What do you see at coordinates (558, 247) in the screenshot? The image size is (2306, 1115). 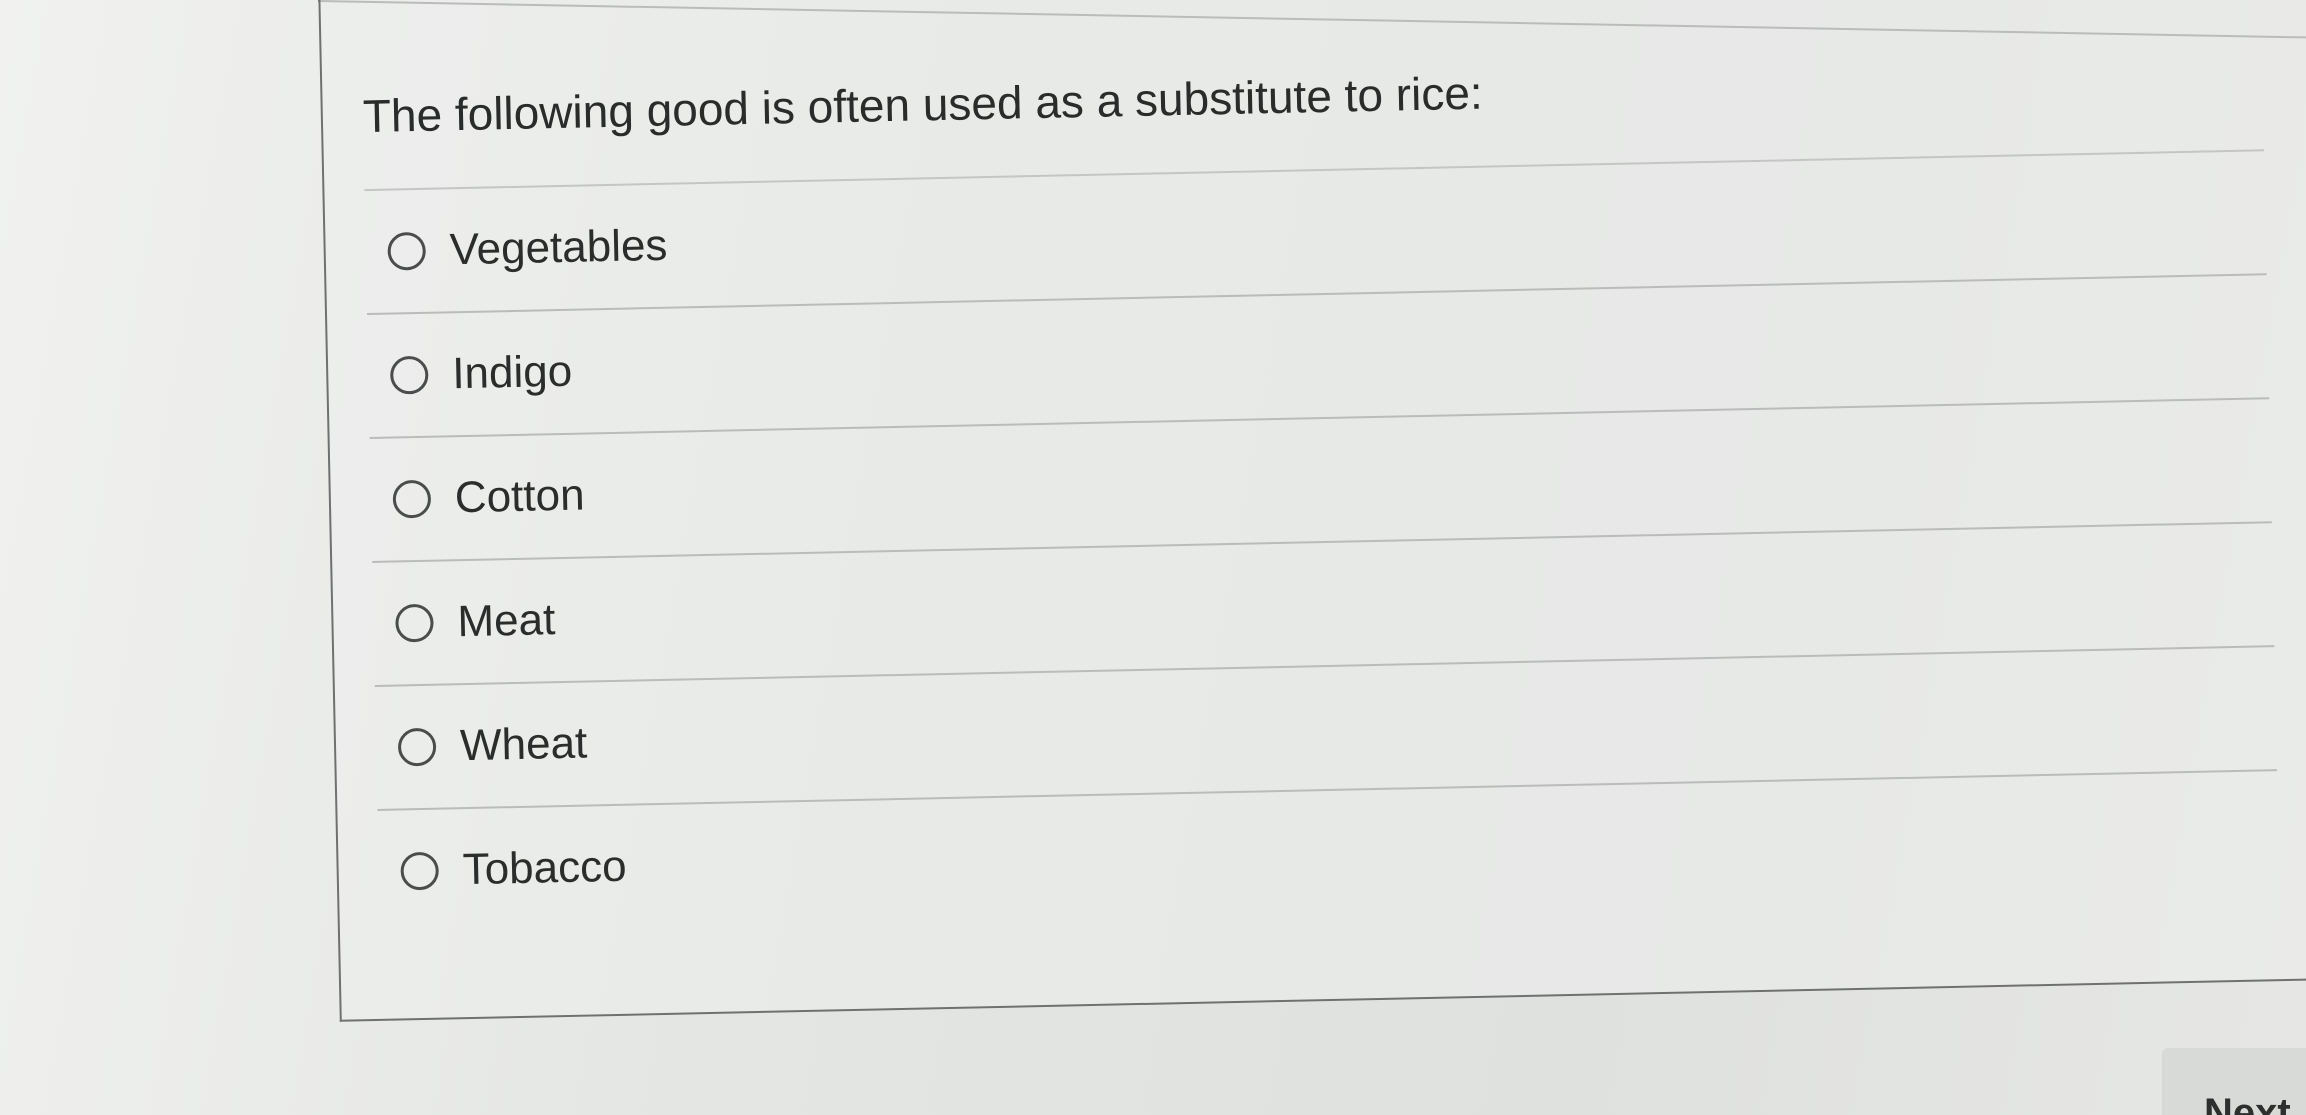 I see `option-label: Vegetables` at bounding box center [558, 247].